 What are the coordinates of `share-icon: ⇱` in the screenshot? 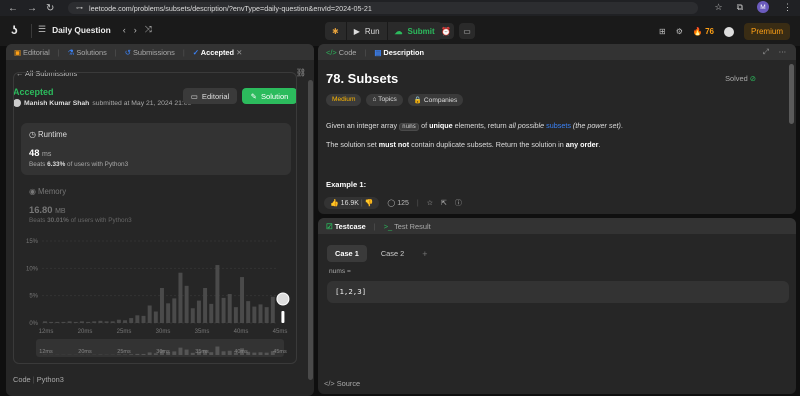 It's located at (444, 203).